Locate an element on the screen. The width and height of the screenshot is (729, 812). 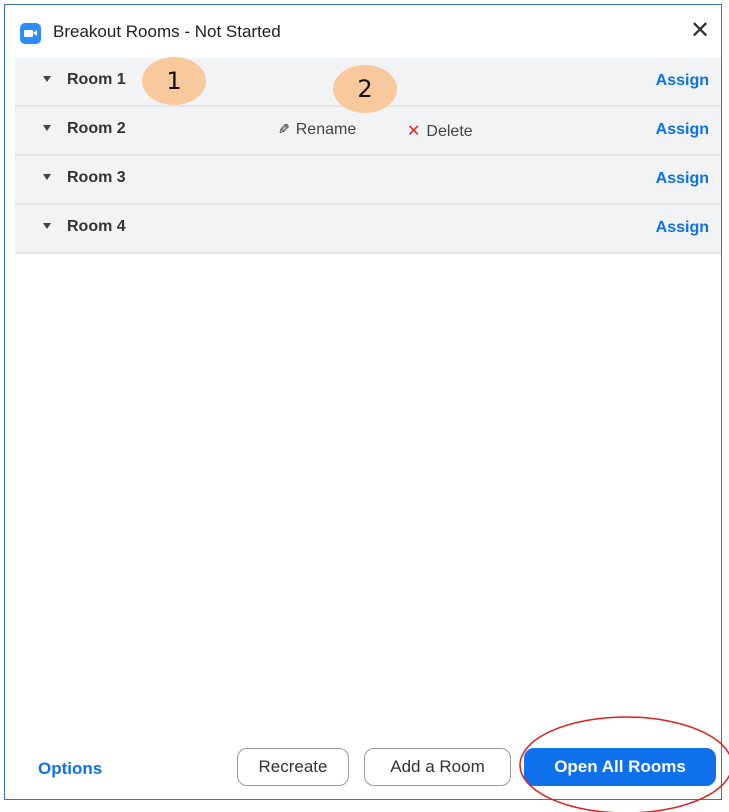
annotation-badge-1: 1 is located at coordinates (174, 81).